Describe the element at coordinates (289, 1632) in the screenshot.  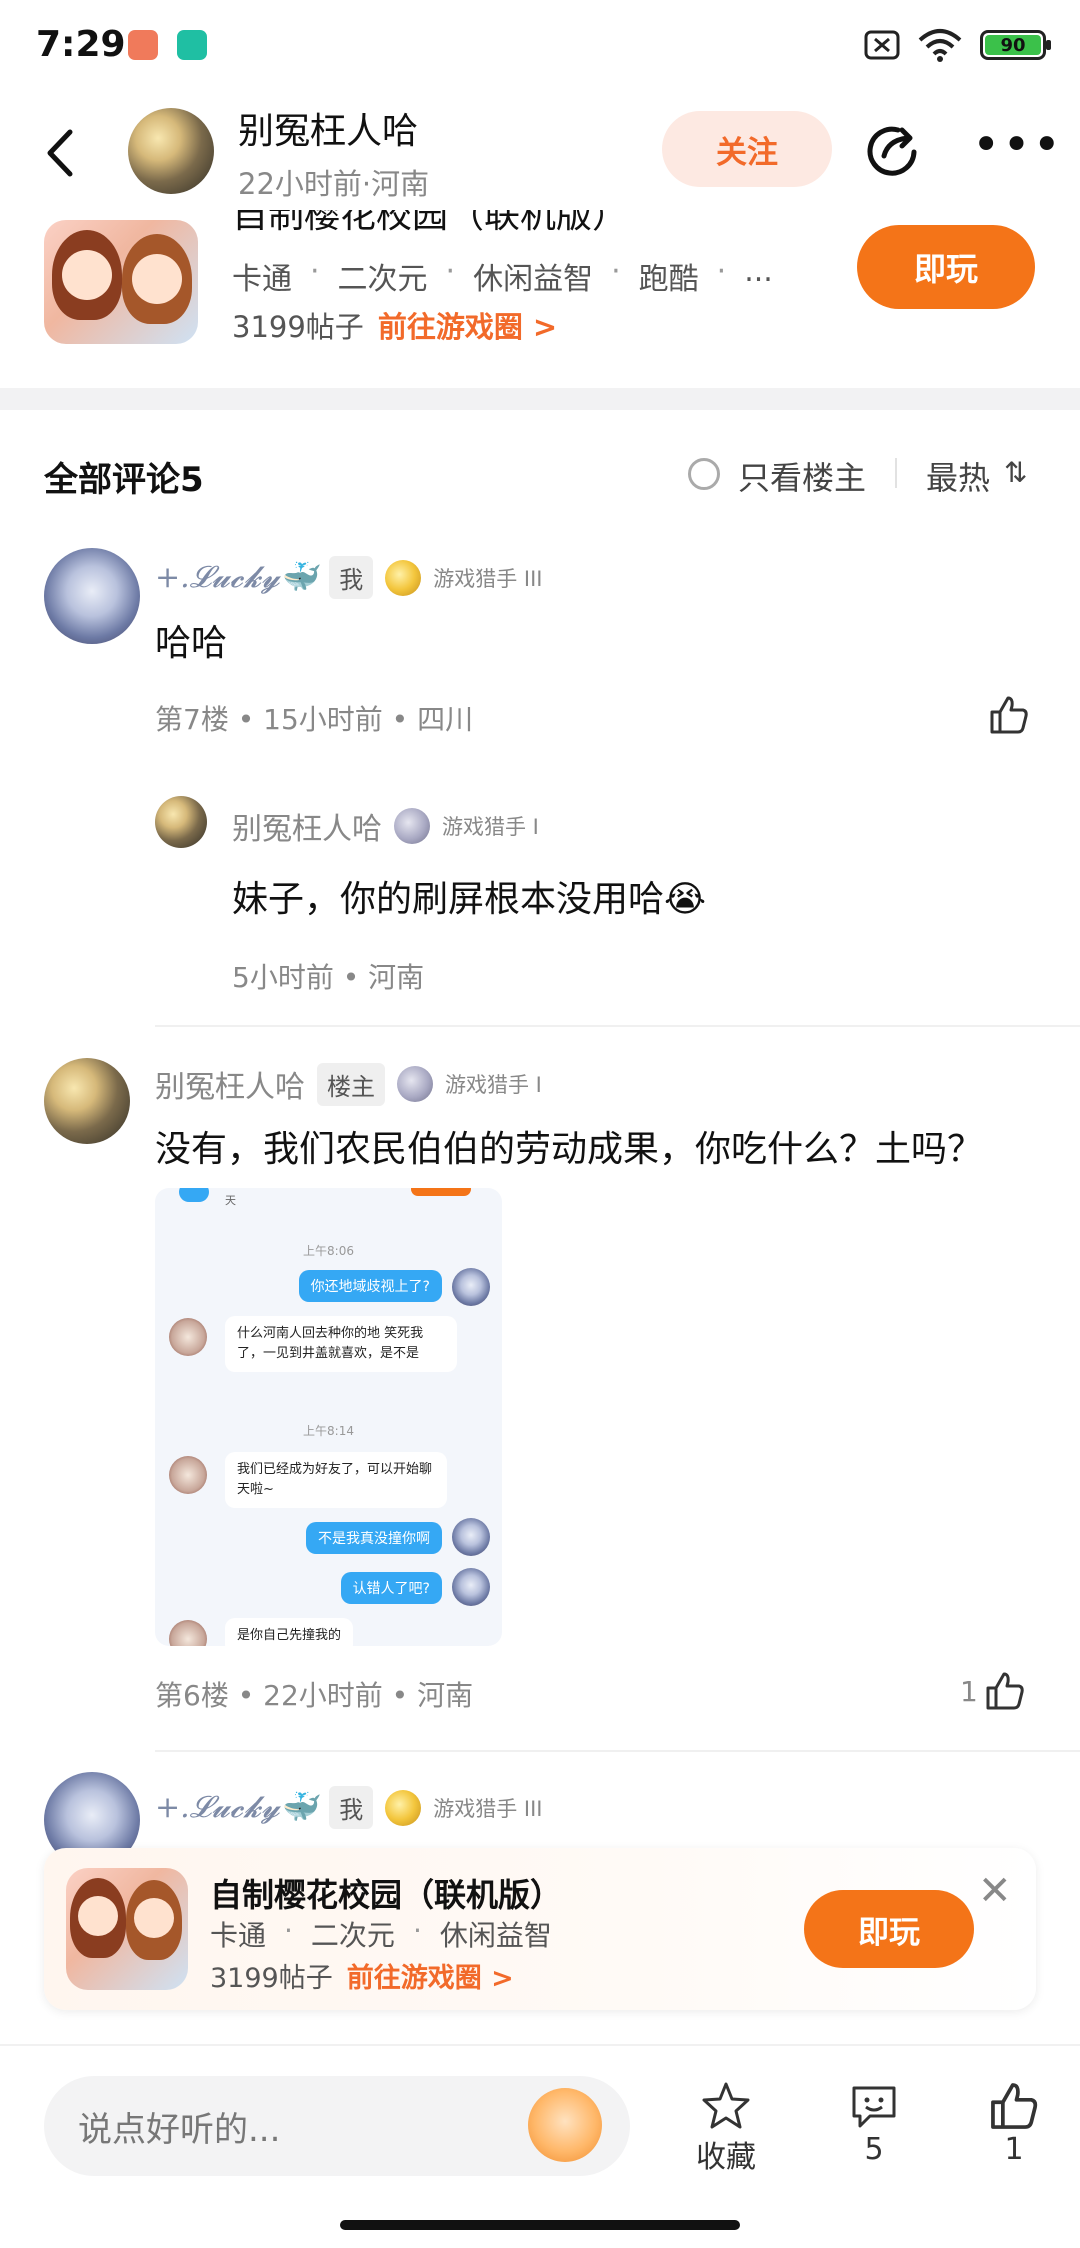
I see `image-message: 是你自己先撞我的` at that location.